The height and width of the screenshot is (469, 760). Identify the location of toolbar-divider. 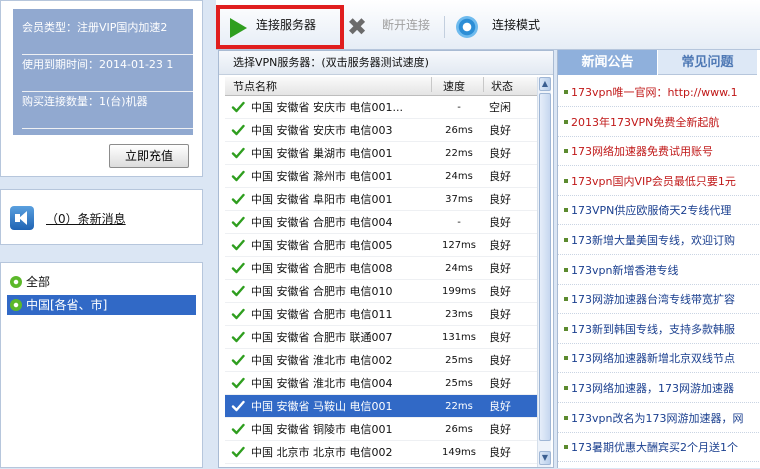
(444, 27).